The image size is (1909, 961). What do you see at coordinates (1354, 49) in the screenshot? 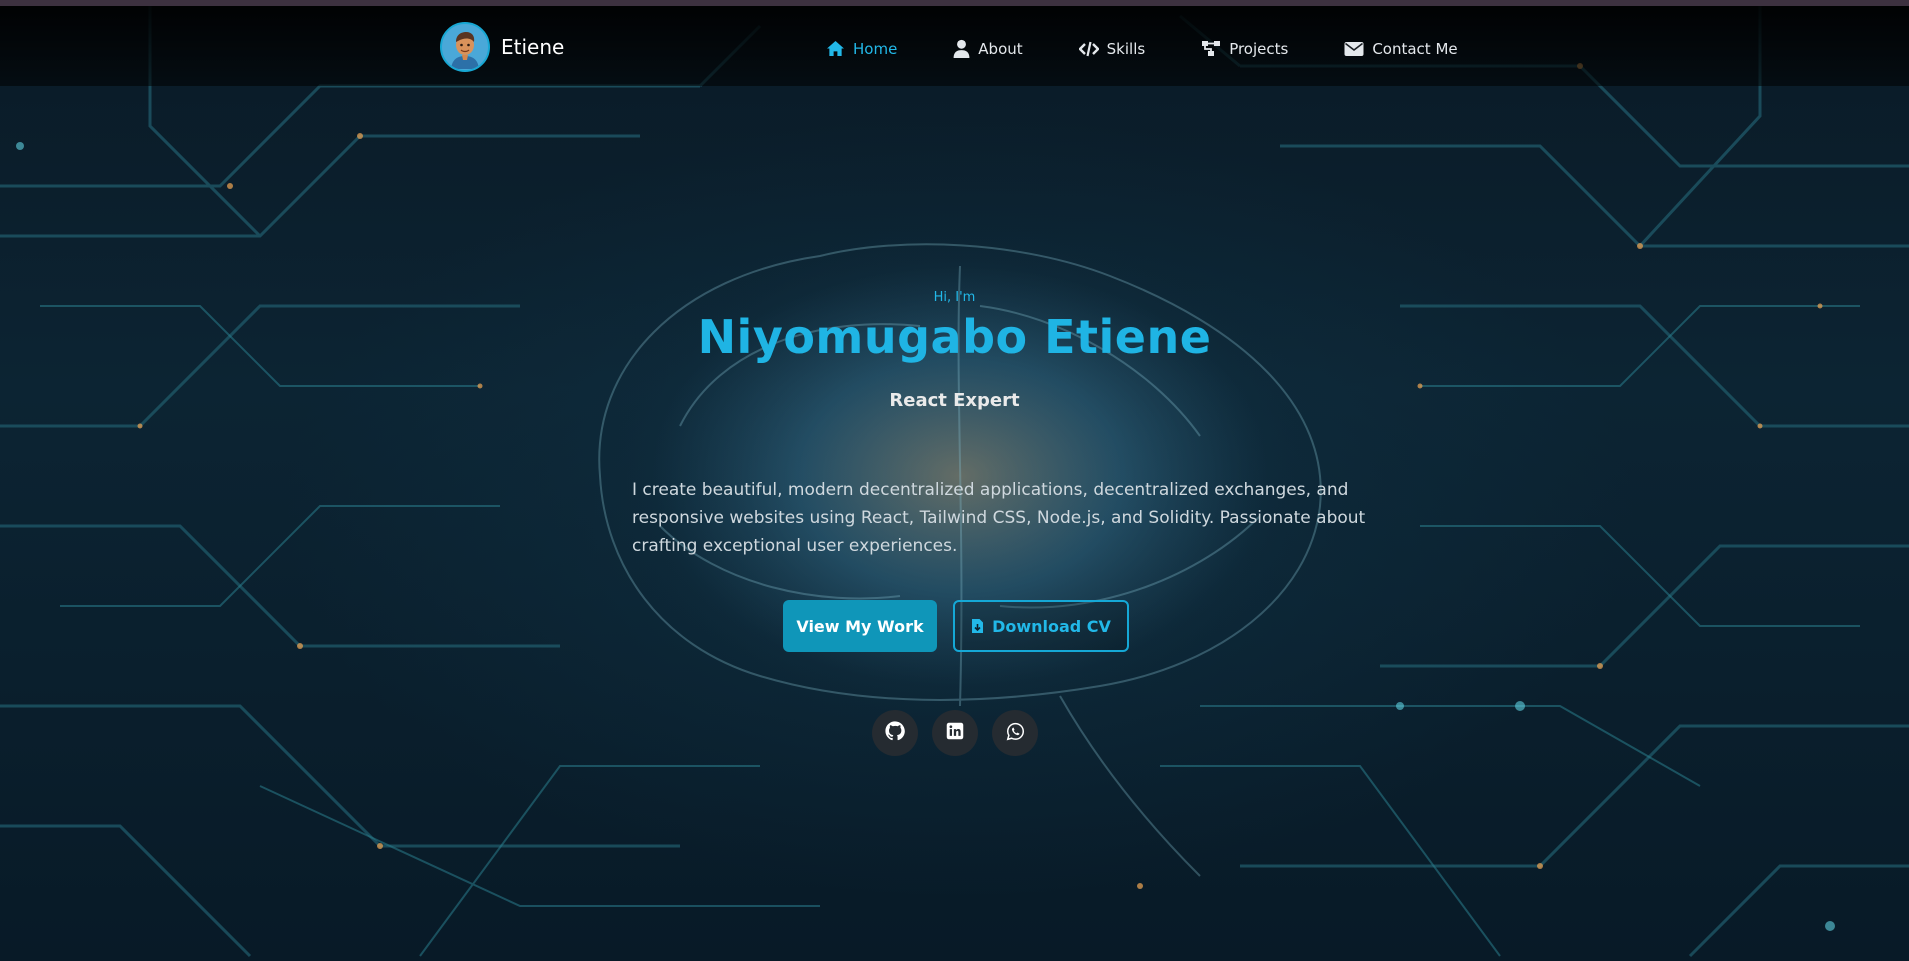
I see `envelope-icon` at bounding box center [1354, 49].